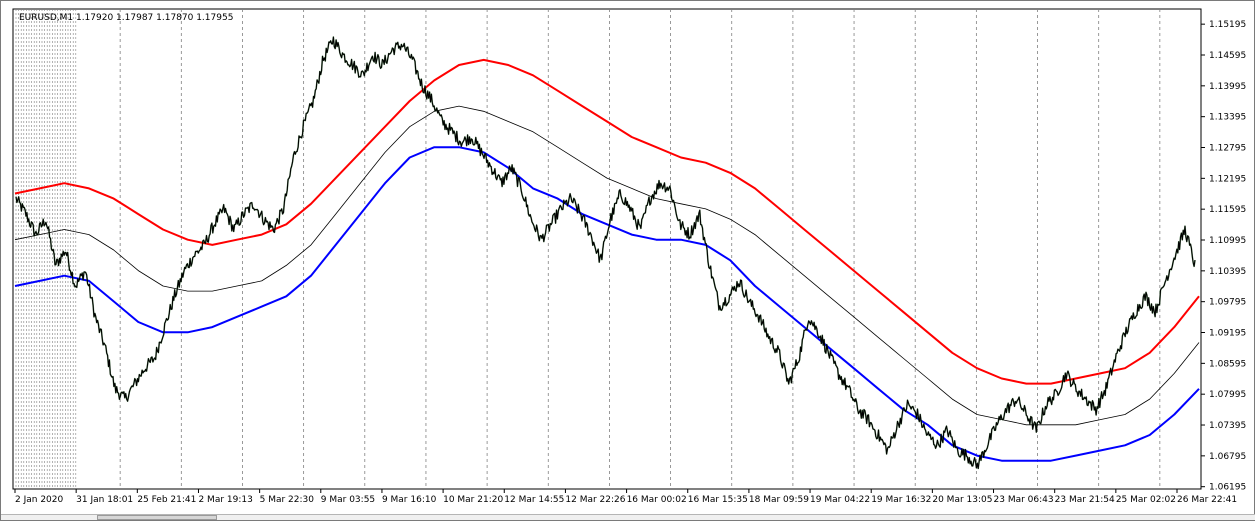  I want to click on x-tick-label: 12 Mar 14:55, so click(534, 500).